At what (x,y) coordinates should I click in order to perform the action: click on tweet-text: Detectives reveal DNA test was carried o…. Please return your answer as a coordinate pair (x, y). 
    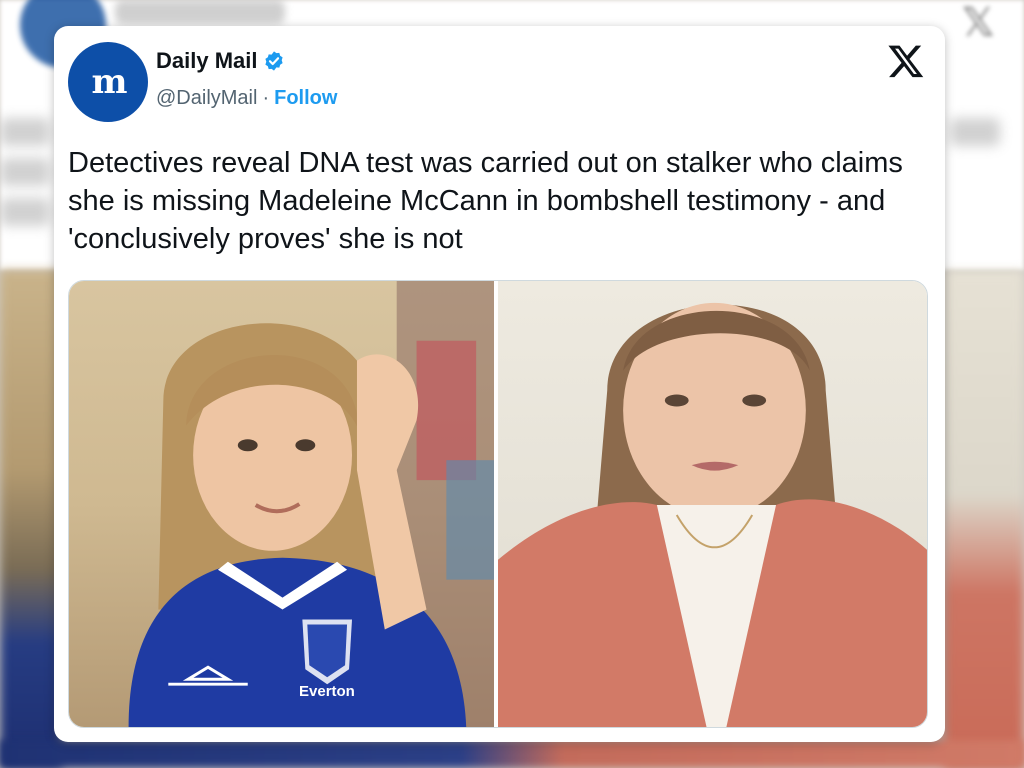
    Looking at the image, I should click on (485, 201).